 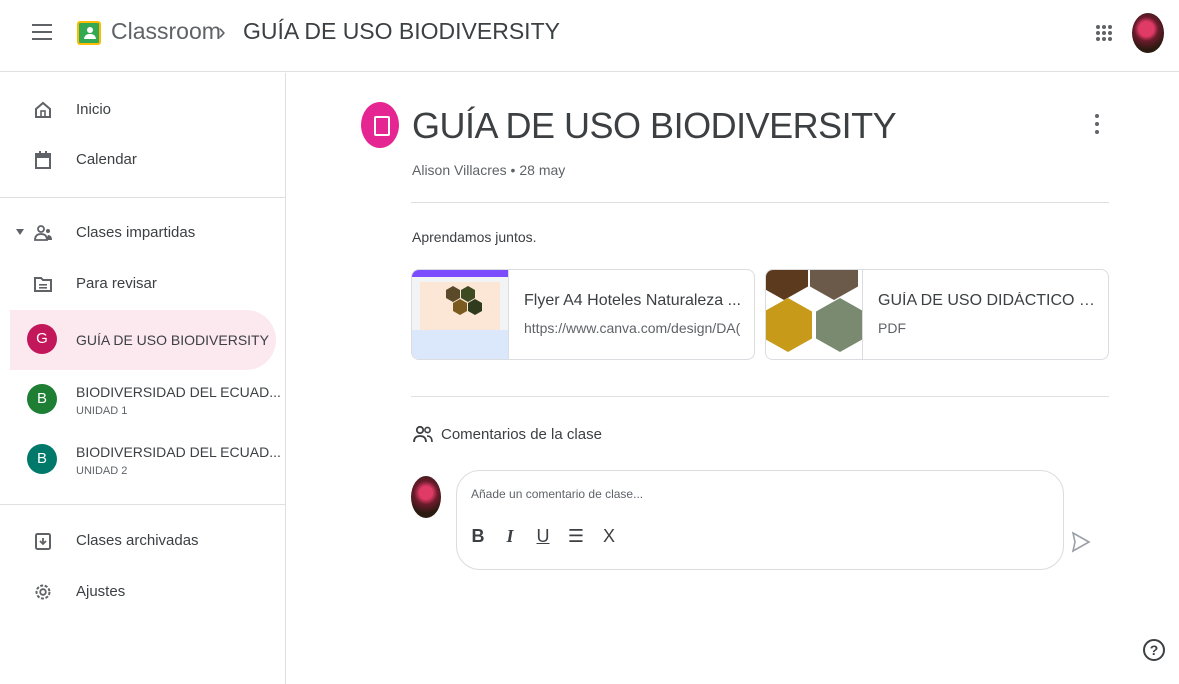 I want to click on sidebar-item-label: Clases archivadas, so click(x=137, y=540).